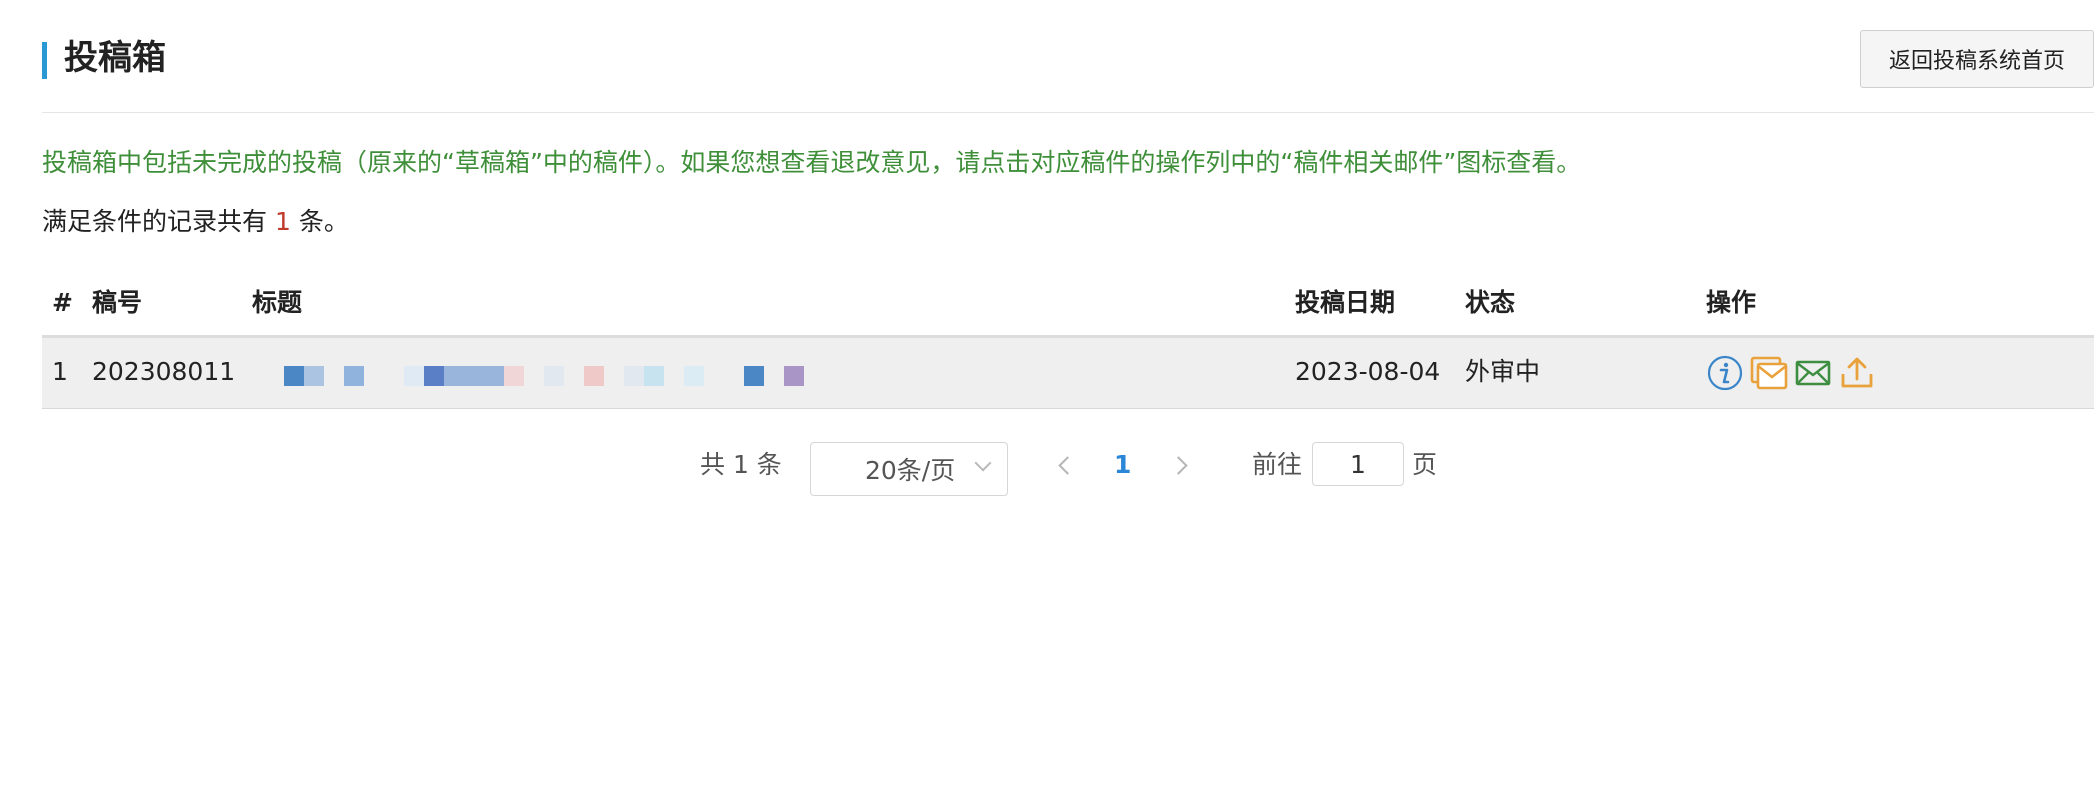 Image resolution: width=2094 pixels, height=808 pixels. I want to click on prev-page-button, so click(1067, 466).